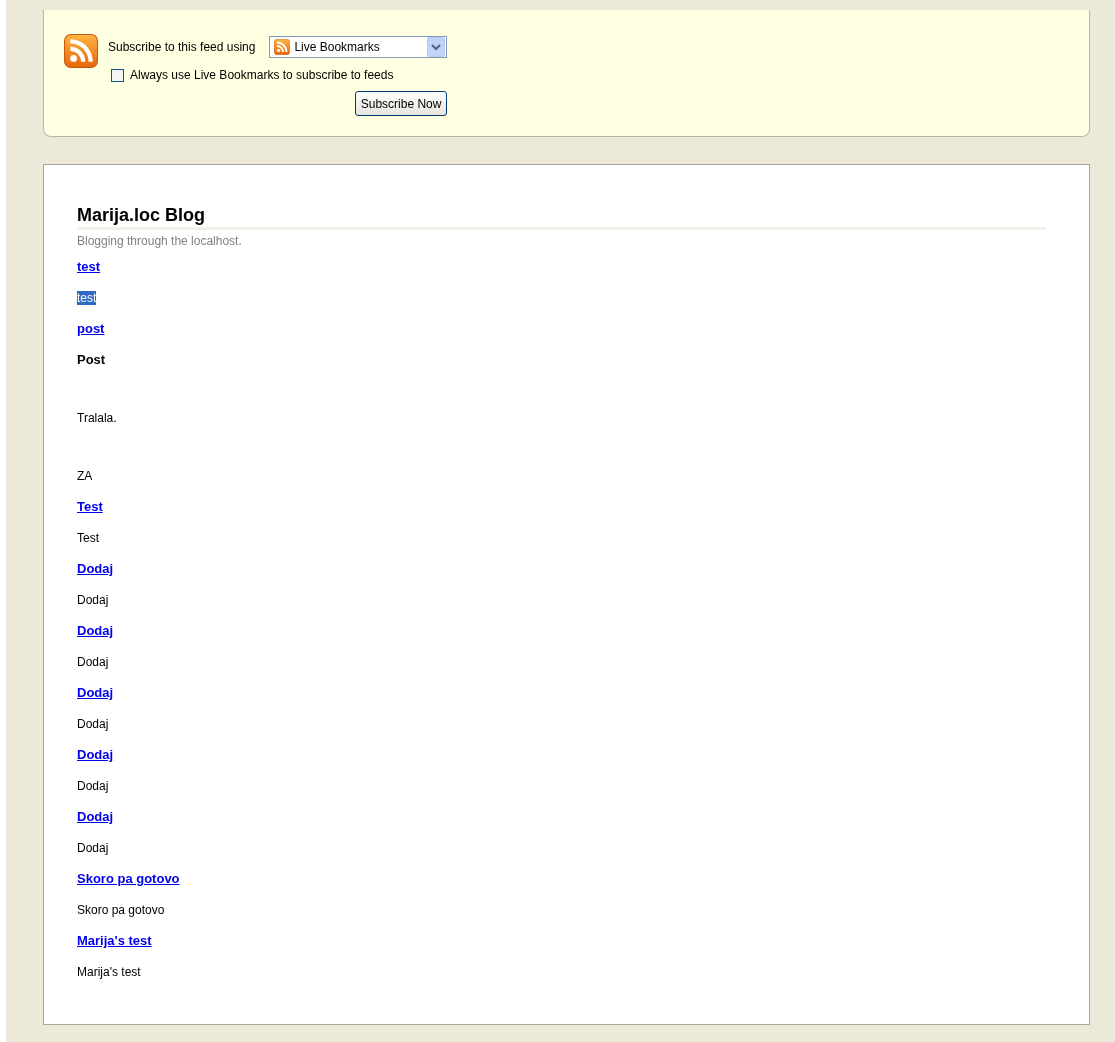 The height and width of the screenshot is (1042, 1115). What do you see at coordinates (97, 418) in the screenshot?
I see `entry-text: Tralala.` at bounding box center [97, 418].